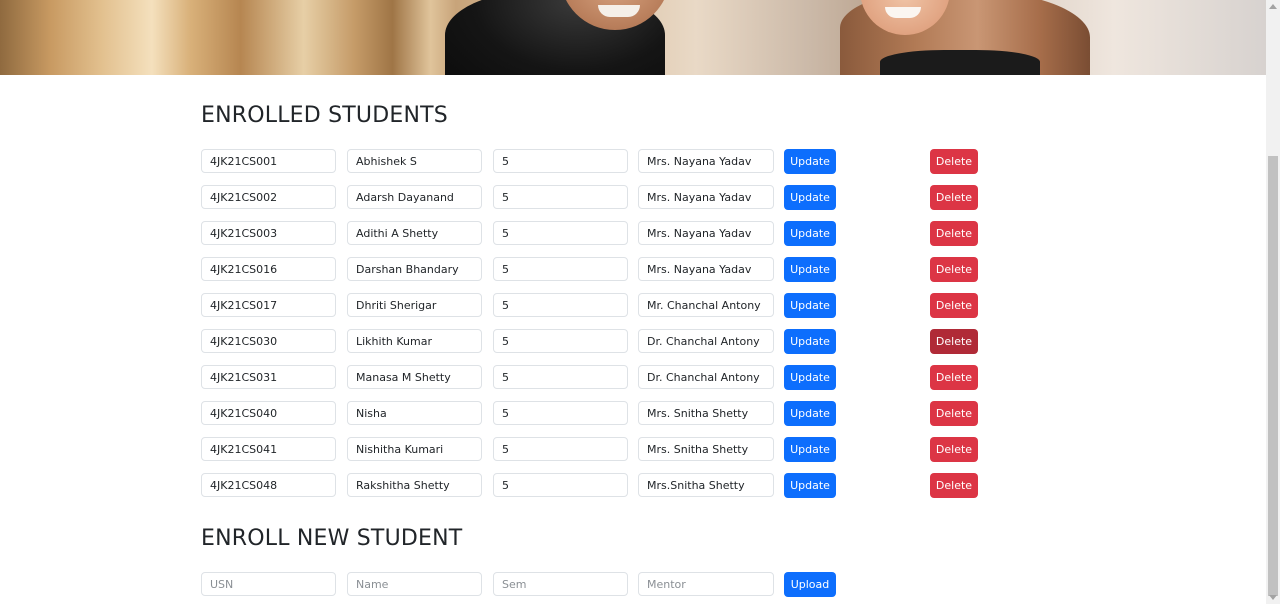 Image resolution: width=1280 pixels, height=604 pixels. Describe the element at coordinates (560, 584) in the screenshot. I see `sem-input: Sem` at that location.